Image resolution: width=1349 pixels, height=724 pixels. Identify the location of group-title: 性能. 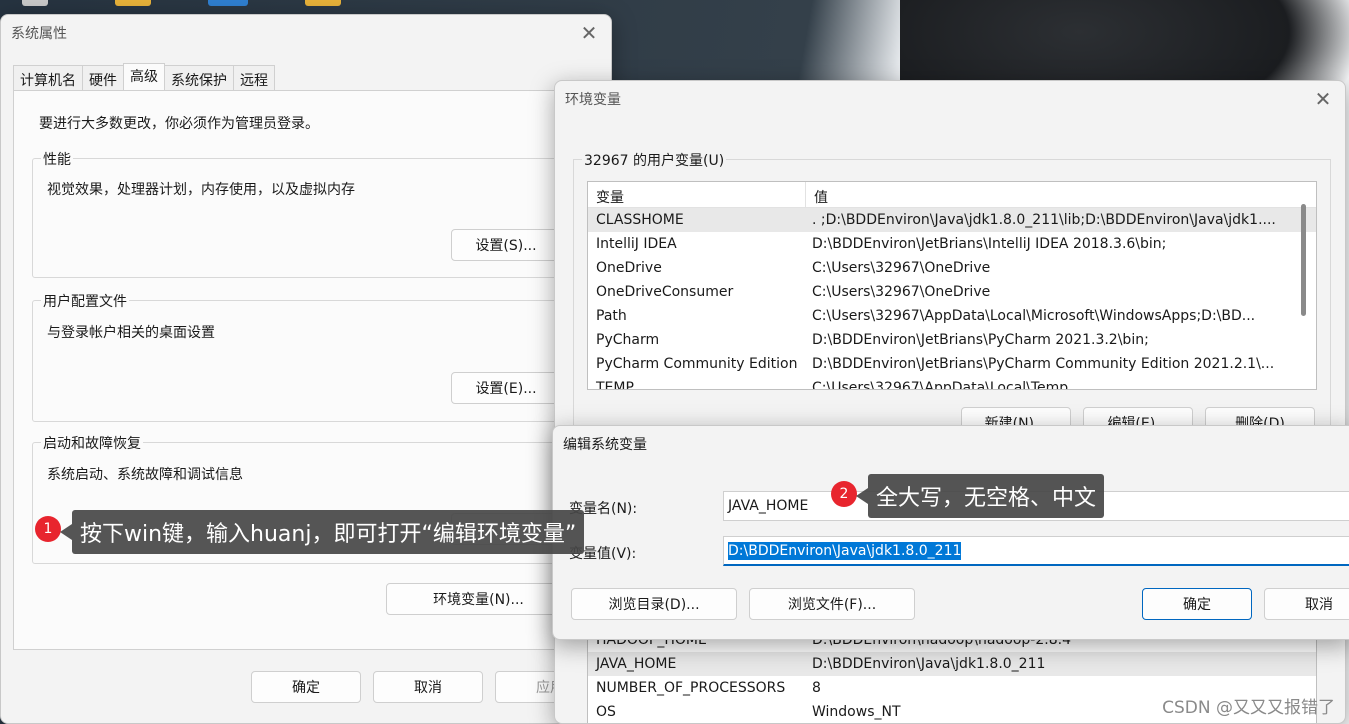
(57, 159).